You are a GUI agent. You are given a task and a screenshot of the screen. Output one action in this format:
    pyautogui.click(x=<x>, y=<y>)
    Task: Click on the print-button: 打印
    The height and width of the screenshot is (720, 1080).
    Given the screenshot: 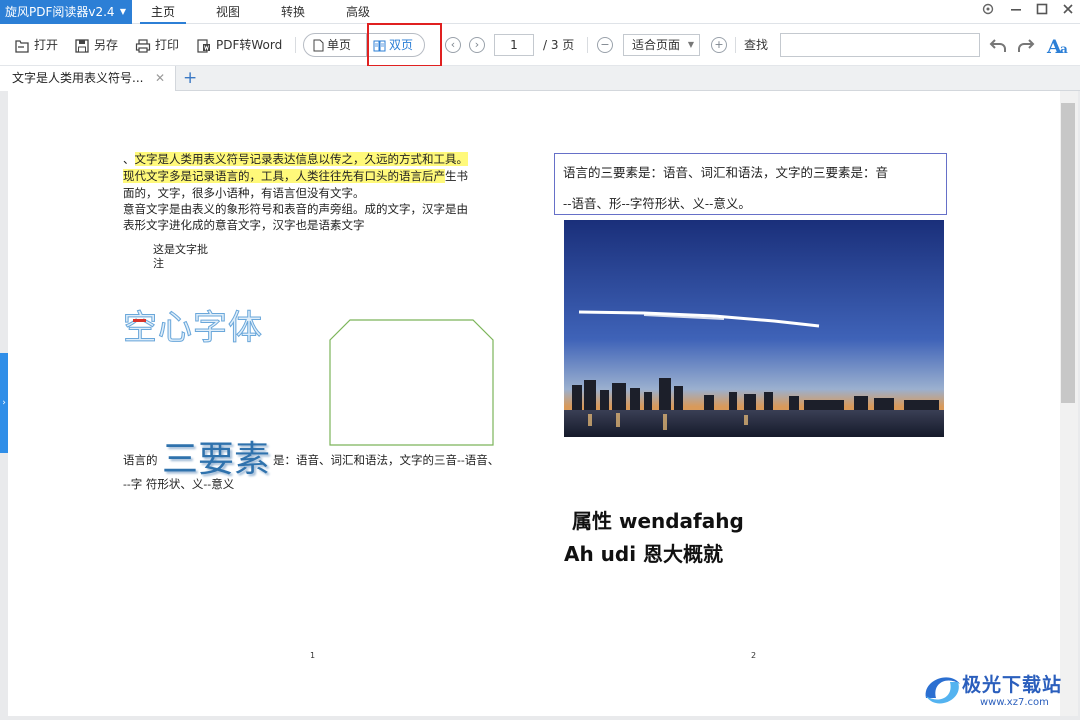 What is the action you would take?
    pyautogui.click(x=157, y=45)
    